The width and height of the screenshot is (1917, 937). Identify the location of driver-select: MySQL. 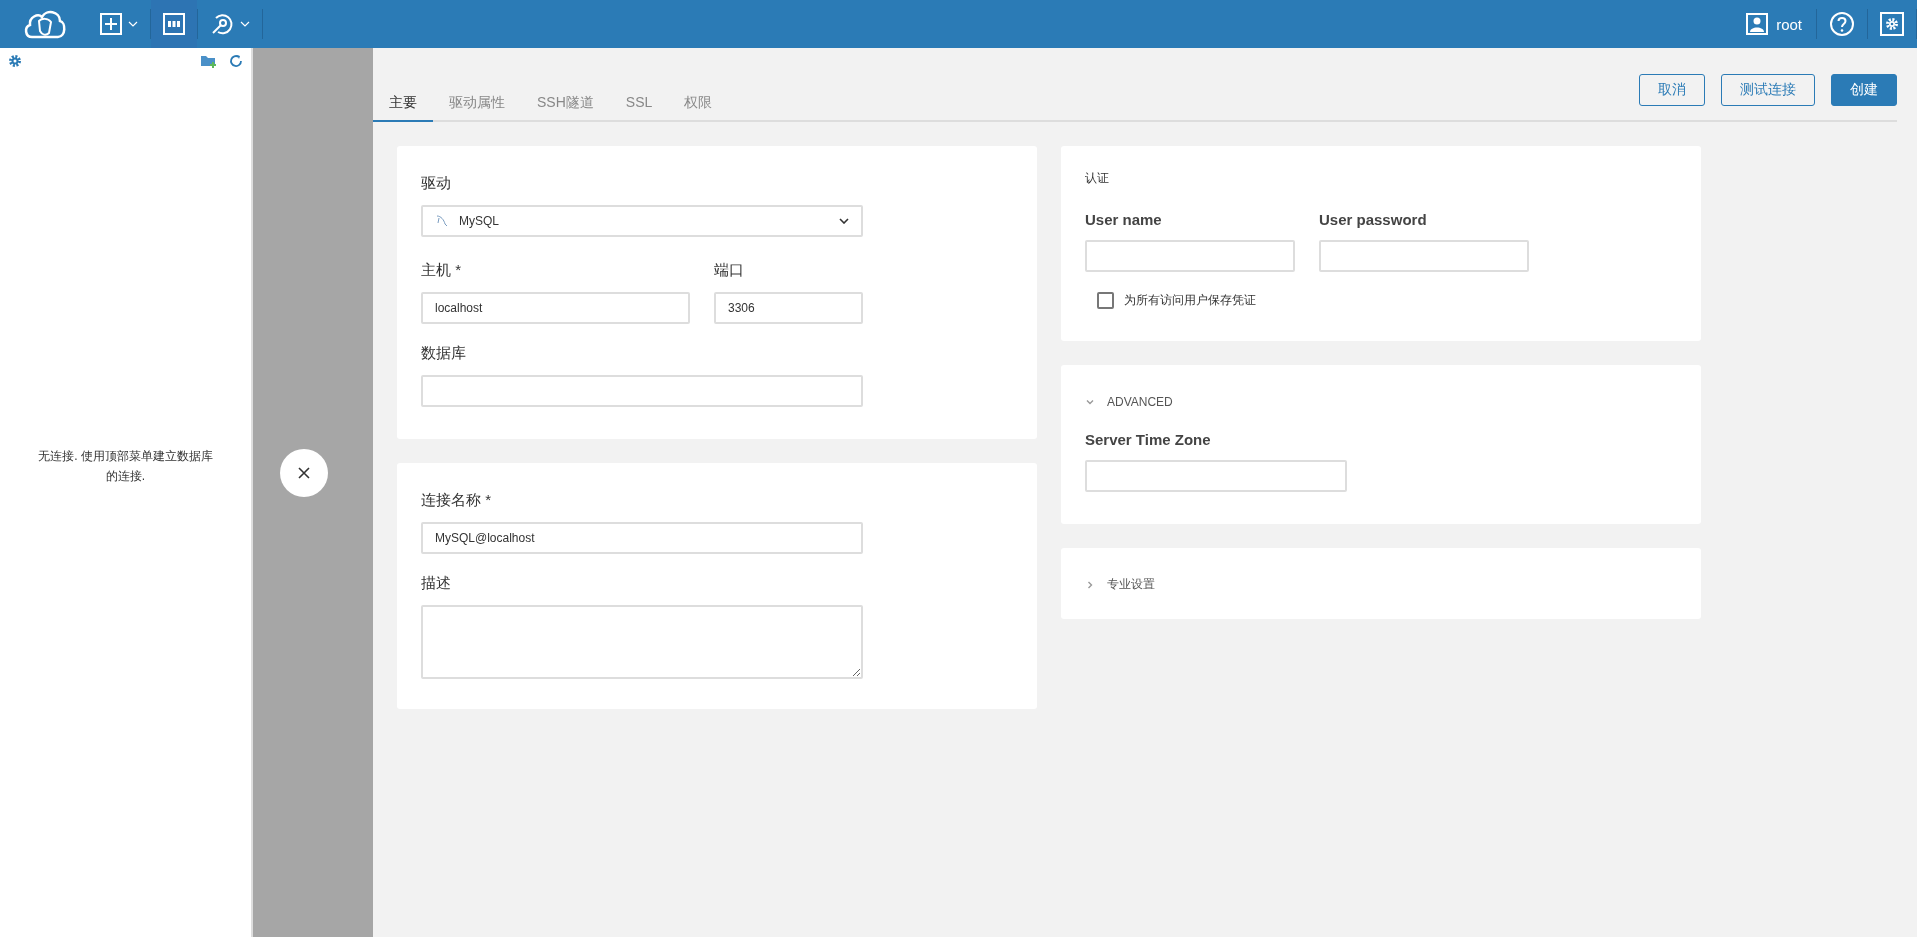
(642, 221).